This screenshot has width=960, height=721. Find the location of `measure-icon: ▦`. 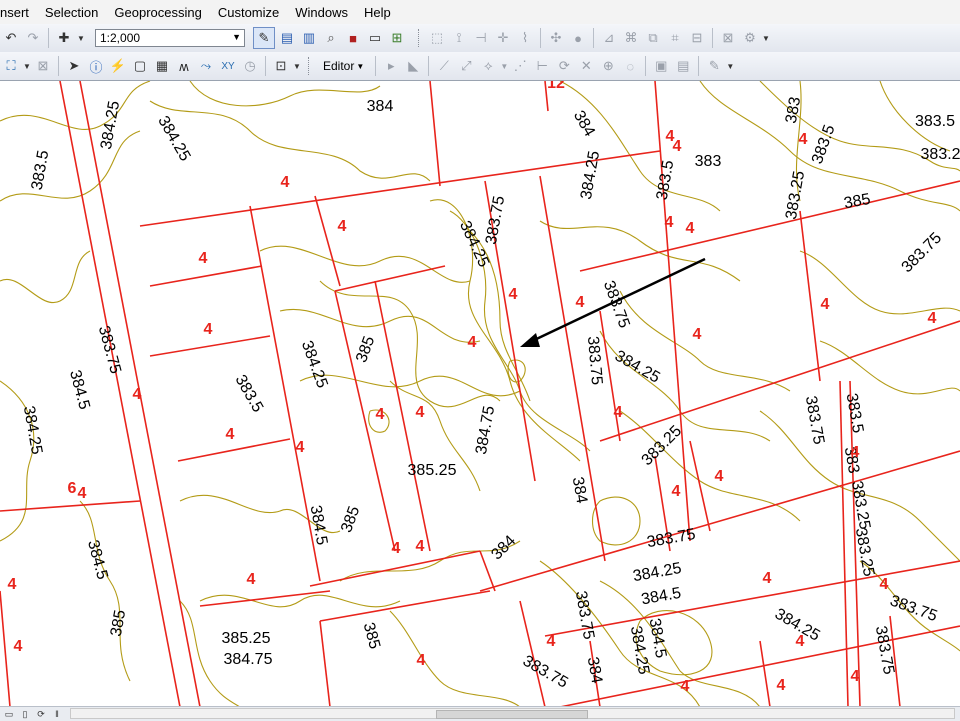

measure-icon: ▦ is located at coordinates (162, 66).